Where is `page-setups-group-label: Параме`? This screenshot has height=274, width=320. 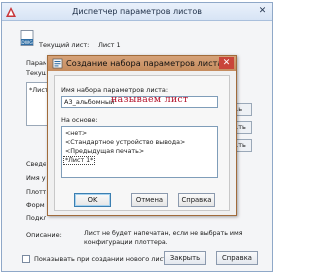 page-setups-group-label: Параме is located at coordinates (36, 63).